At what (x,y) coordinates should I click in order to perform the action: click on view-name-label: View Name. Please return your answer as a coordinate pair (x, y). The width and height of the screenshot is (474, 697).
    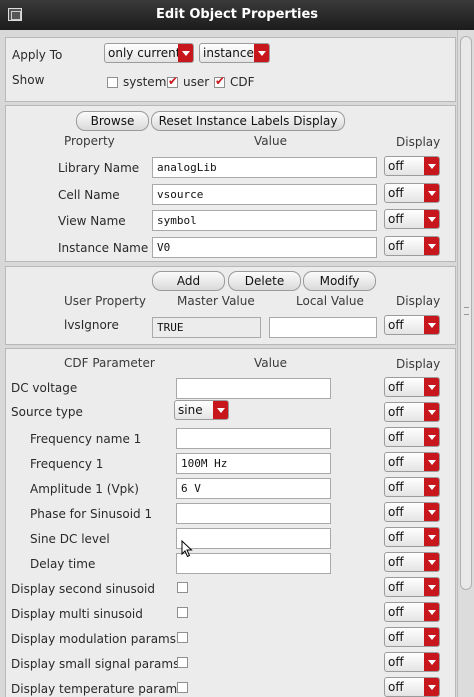
    Looking at the image, I should click on (92, 221).